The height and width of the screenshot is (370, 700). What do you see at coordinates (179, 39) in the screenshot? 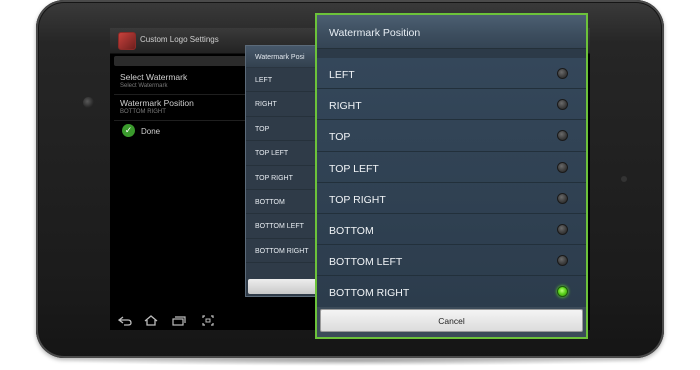
I see `app-title: Custom Logo Settings` at bounding box center [179, 39].